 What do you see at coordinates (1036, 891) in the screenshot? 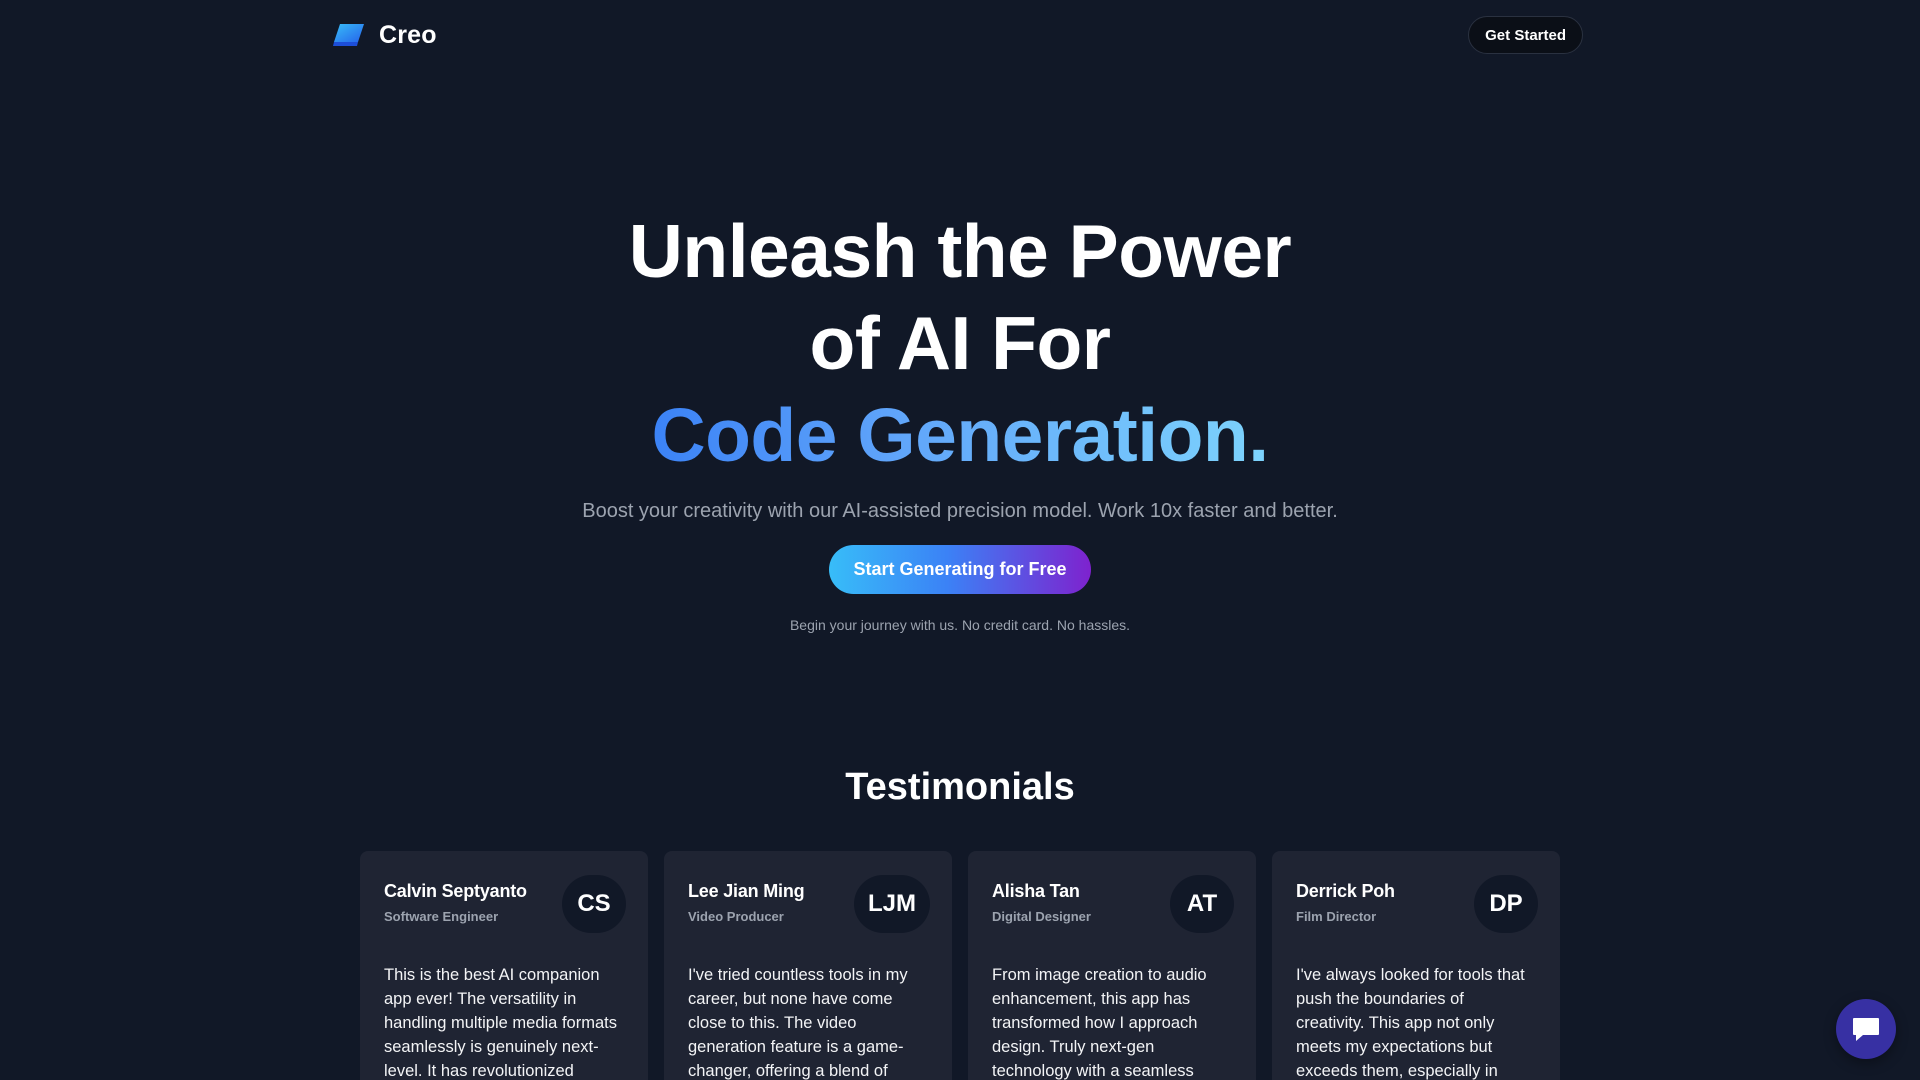
I see `testimonial-name: Alisha Tan` at bounding box center [1036, 891].